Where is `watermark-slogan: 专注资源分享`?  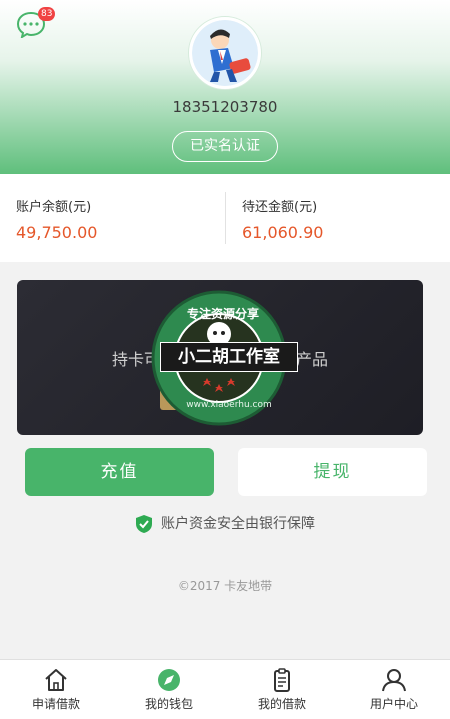
watermark-slogan: 专注资源分享 is located at coordinates (222, 314).